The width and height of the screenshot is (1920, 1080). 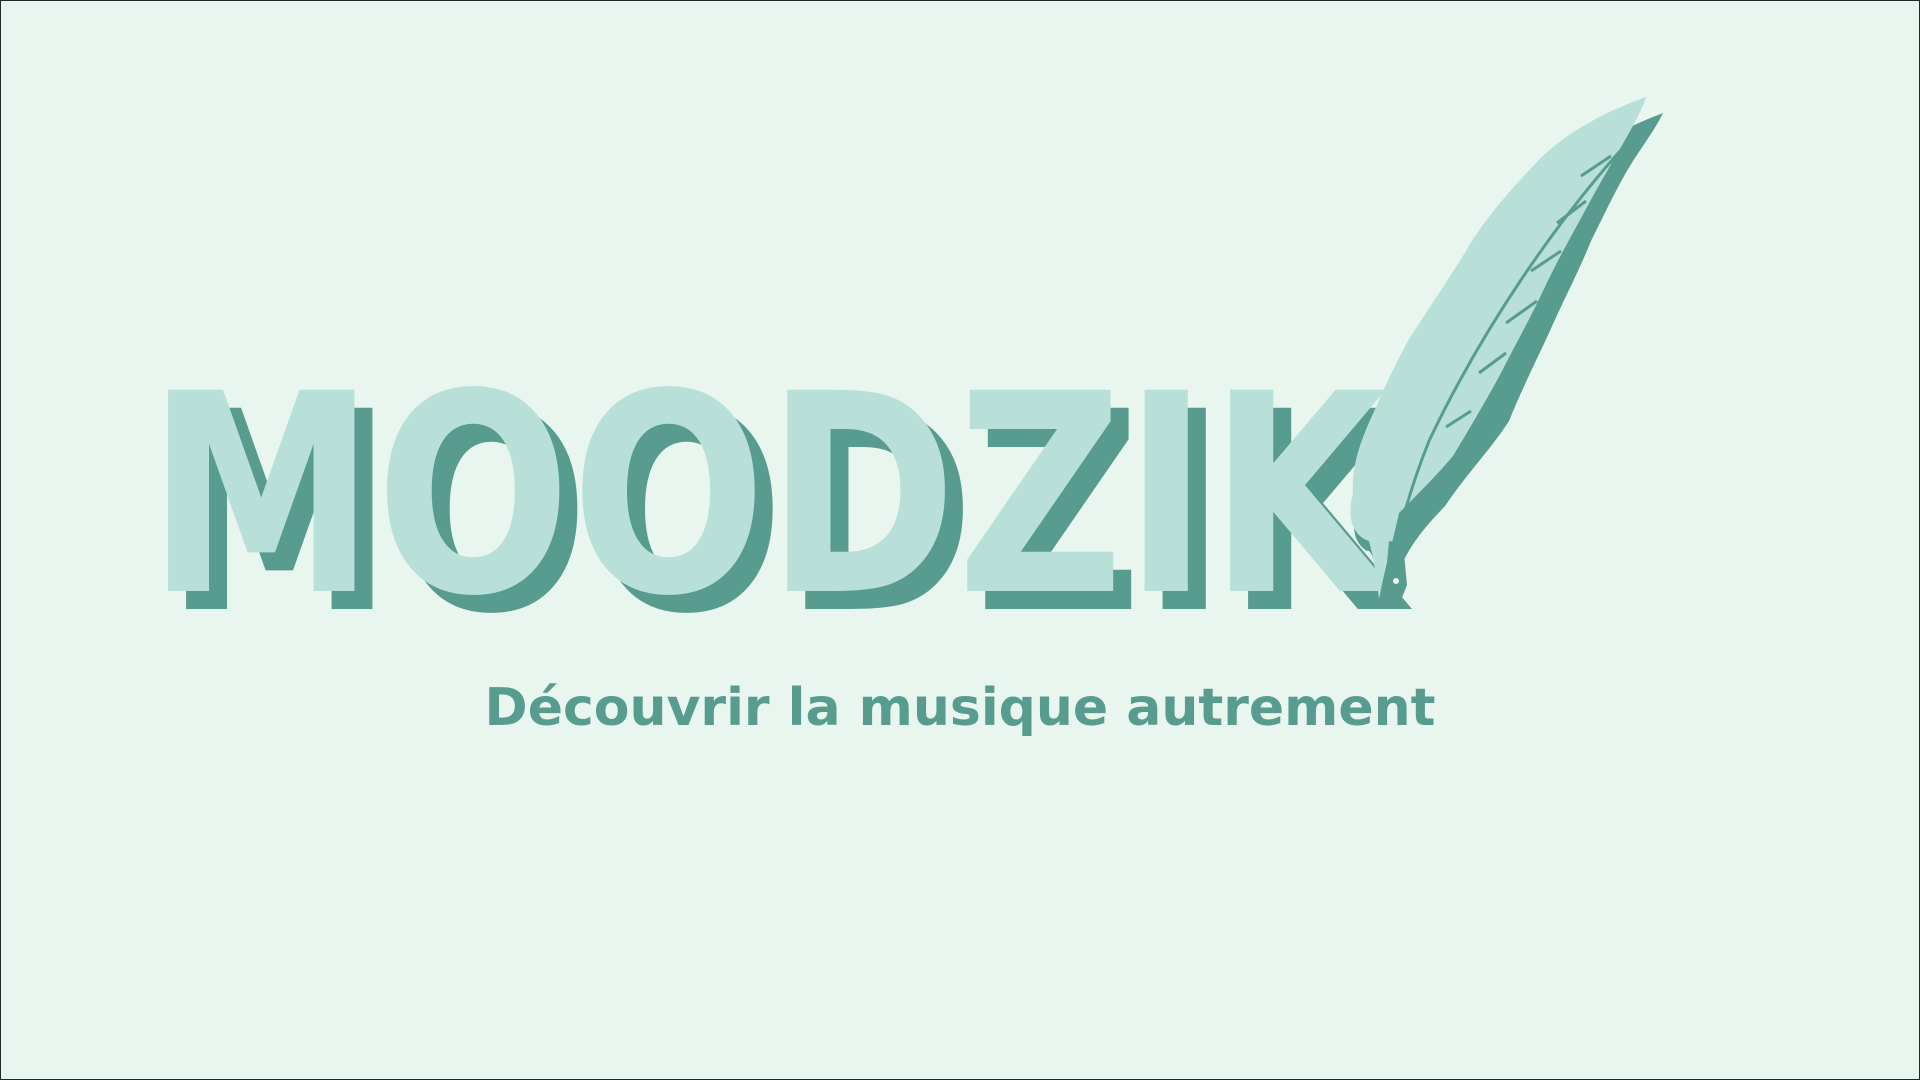 What do you see at coordinates (960, 708) in the screenshot?
I see `tagline: Découvrir la musique autrement` at bounding box center [960, 708].